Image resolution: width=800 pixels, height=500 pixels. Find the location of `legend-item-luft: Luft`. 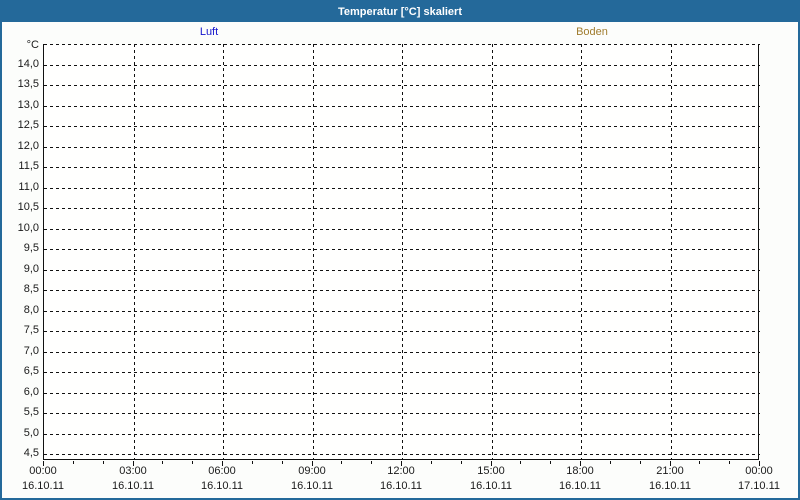

legend-item-luft: Luft is located at coordinates (209, 32).